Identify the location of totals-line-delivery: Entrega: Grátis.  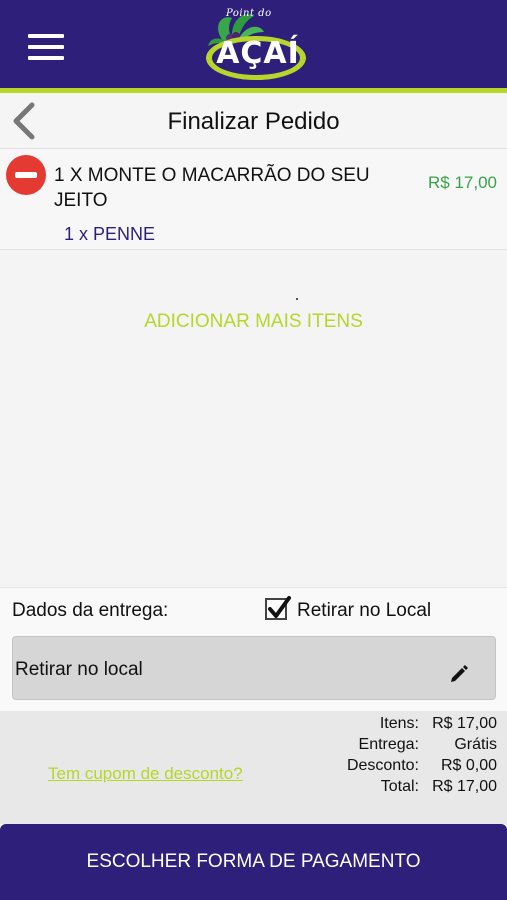
(428, 745).